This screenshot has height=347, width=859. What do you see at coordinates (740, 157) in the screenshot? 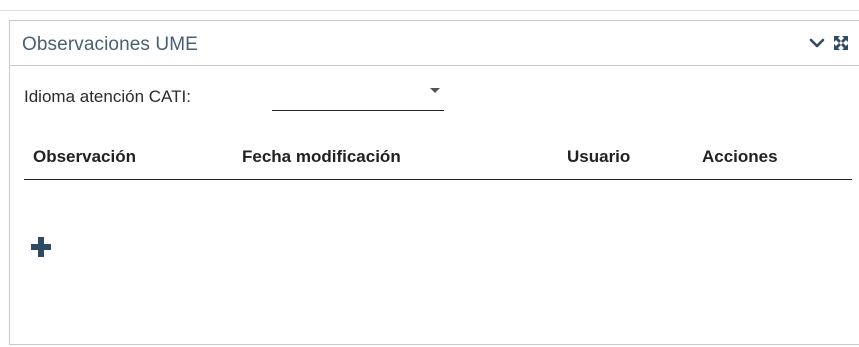
I see `column-header-acciones: Acciones` at bounding box center [740, 157].